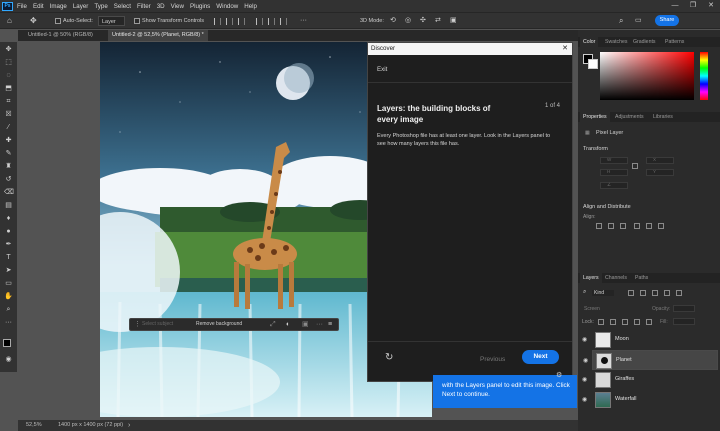 This screenshot has width=720, height=431. I want to click on align-center-icon, so click(229, 21).